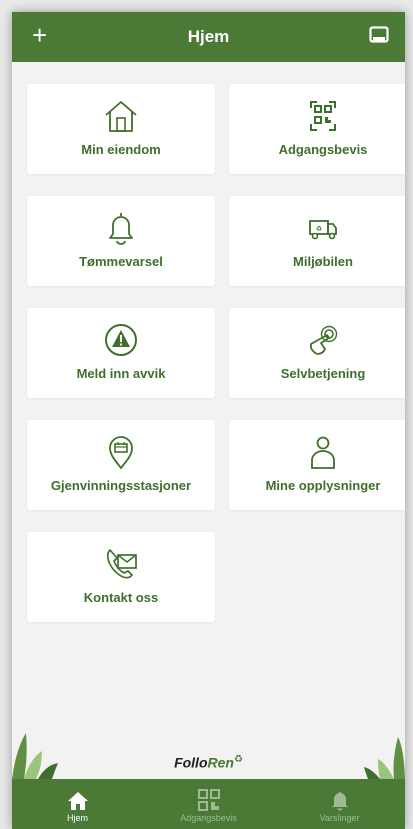 The width and height of the screenshot is (413, 829). What do you see at coordinates (379, 36) in the screenshot?
I see `chat-icon` at bounding box center [379, 36].